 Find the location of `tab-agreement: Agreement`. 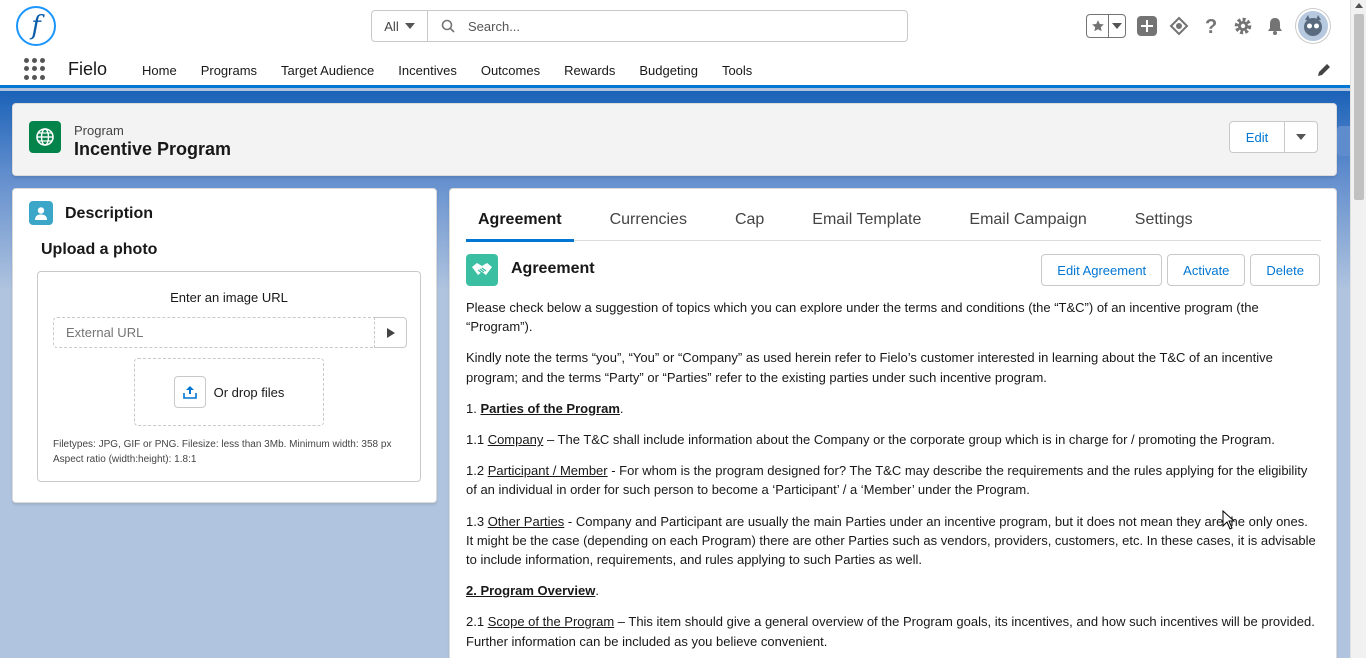

tab-agreement: Agreement is located at coordinates (520, 220).